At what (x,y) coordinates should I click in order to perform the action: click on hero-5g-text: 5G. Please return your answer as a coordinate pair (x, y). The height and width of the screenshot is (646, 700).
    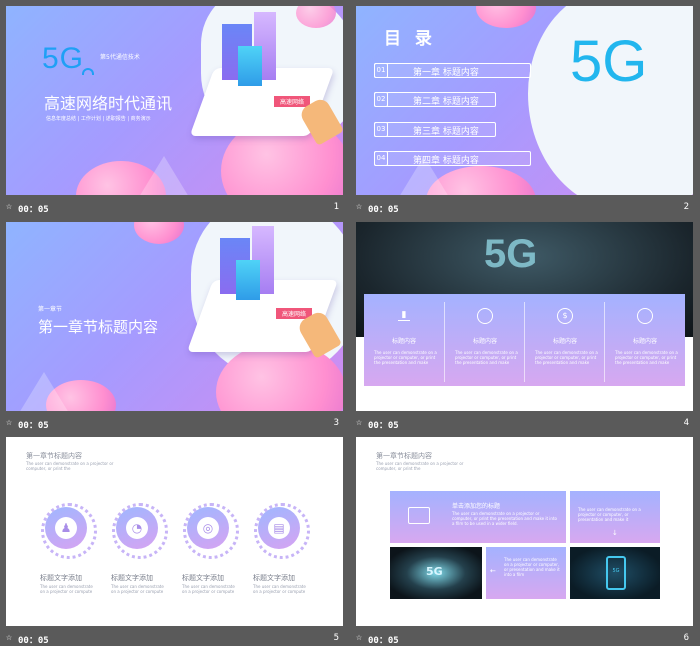
    Looking at the image, I should click on (511, 254).